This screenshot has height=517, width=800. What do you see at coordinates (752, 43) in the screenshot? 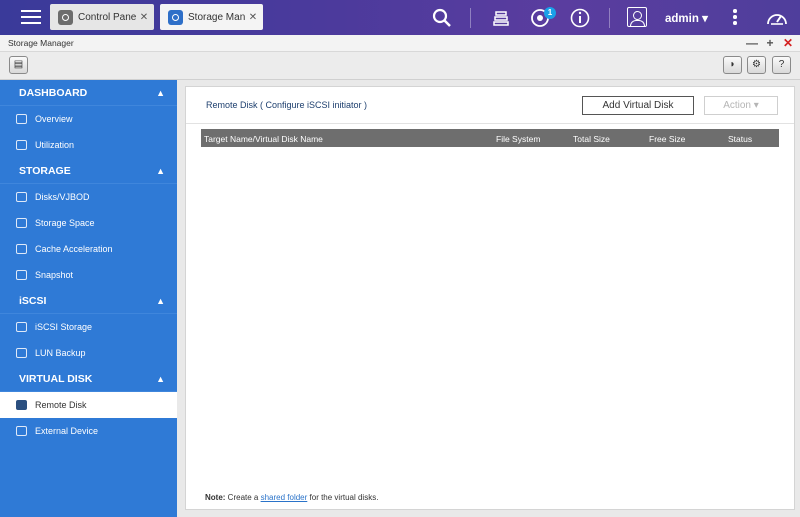
I see `minimize-button: —` at bounding box center [752, 43].